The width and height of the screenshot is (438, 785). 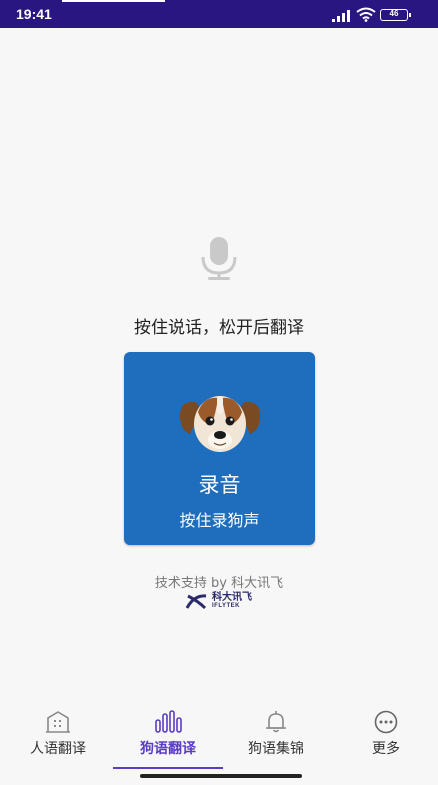 What do you see at coordinates (276, 749) in the screenshot?
I see `nav-label: 狗语集锦` at bounding box center [276, 749].